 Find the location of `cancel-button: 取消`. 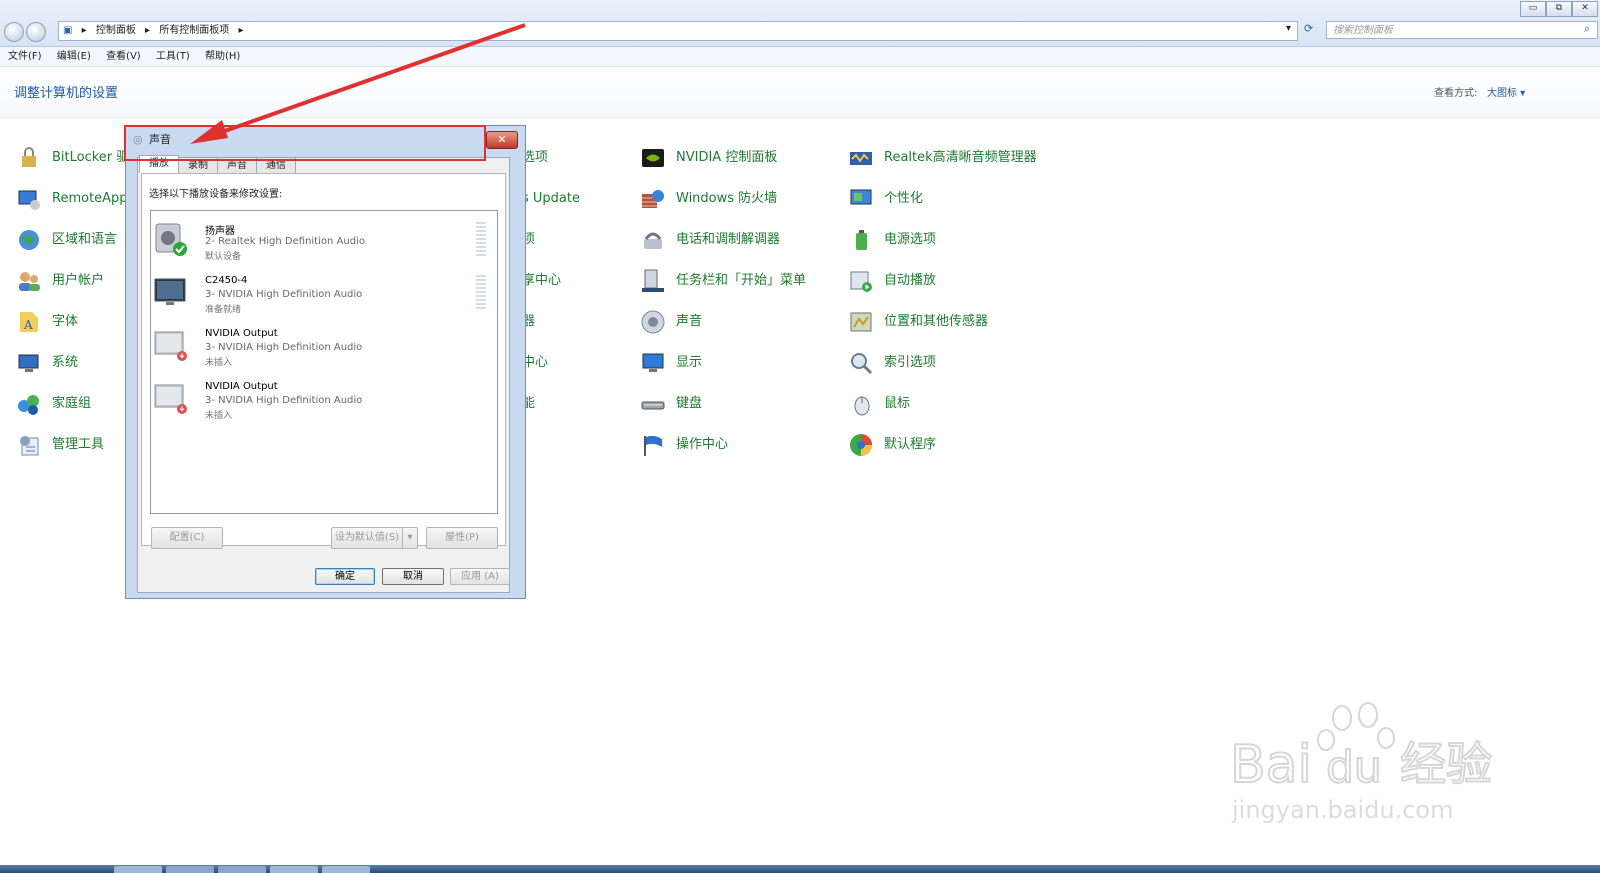

cancel-button: 取消 is located at coordinates (413, 576).